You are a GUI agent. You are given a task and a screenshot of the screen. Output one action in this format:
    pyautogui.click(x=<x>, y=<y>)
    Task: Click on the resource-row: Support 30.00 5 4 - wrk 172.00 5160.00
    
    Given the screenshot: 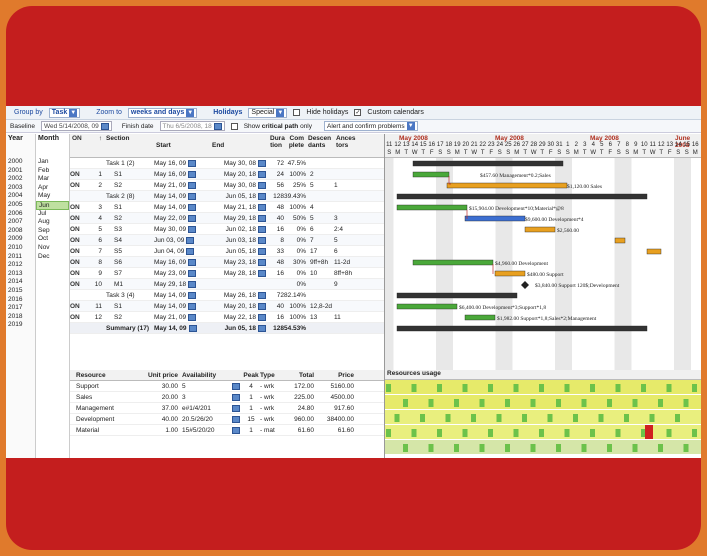 What is the action you would take?
    pyautogui.click(x=227, y=386)
    